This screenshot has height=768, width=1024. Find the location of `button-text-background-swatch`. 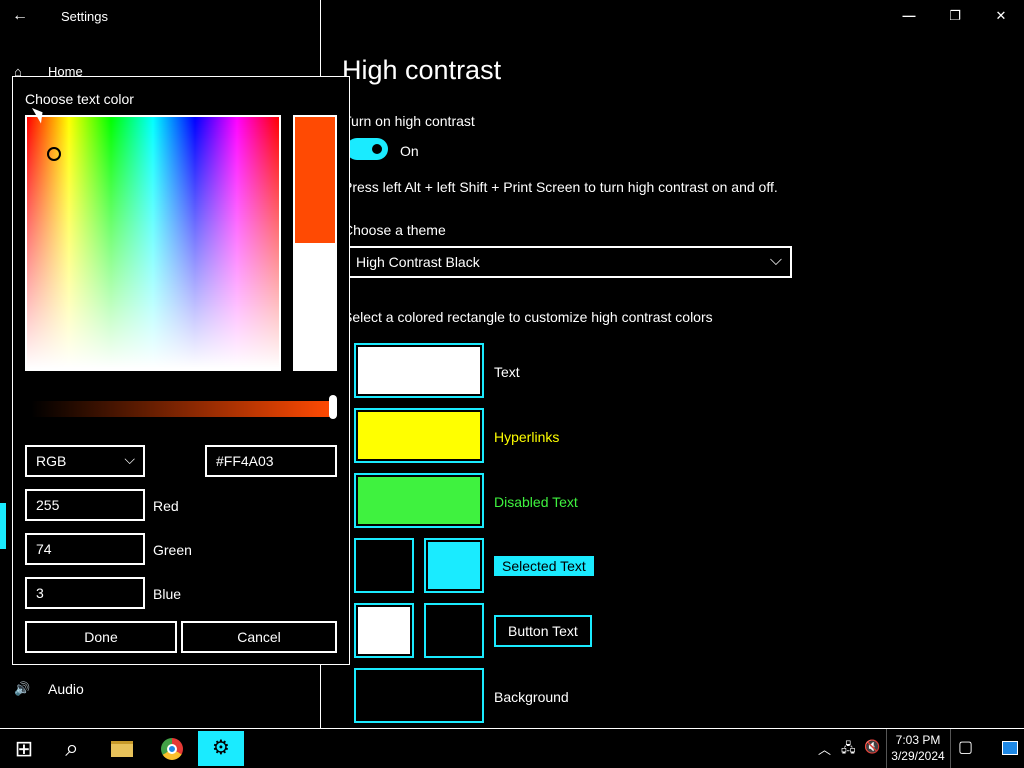

button-text-background-swatch is located at coordinates (454, 630).